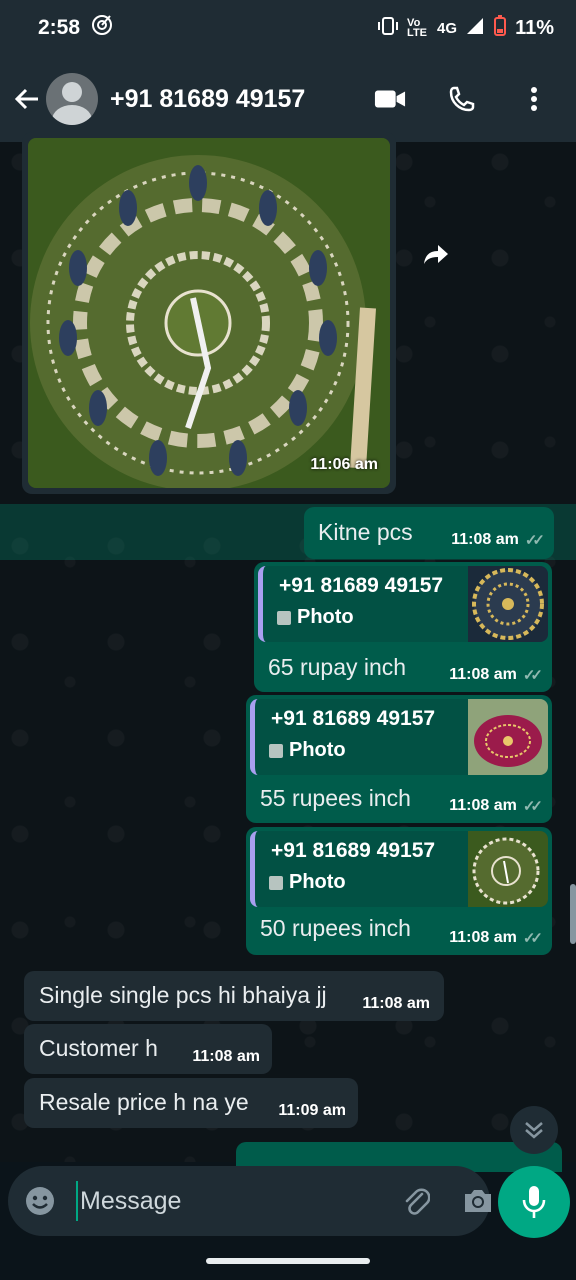  I want to click on message-time: 11:09 am, so click(312, 1110).